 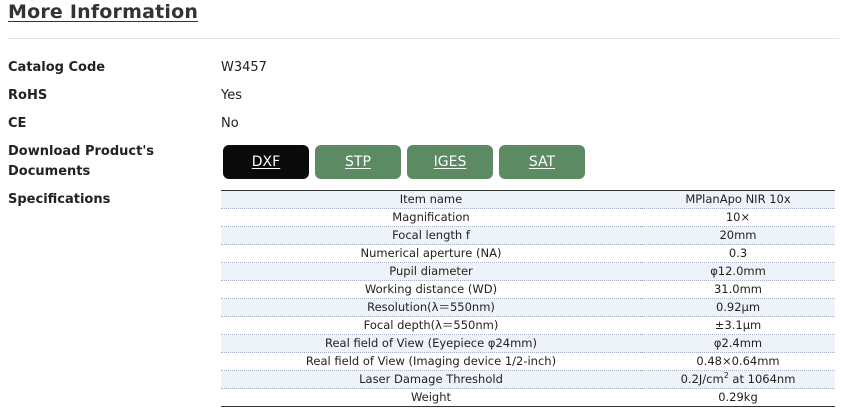 What do you see at coordinates (738, 271) in the screenshot?
I see `spec-value-cell: φ12.0mm` at bounding box center [738, 271].